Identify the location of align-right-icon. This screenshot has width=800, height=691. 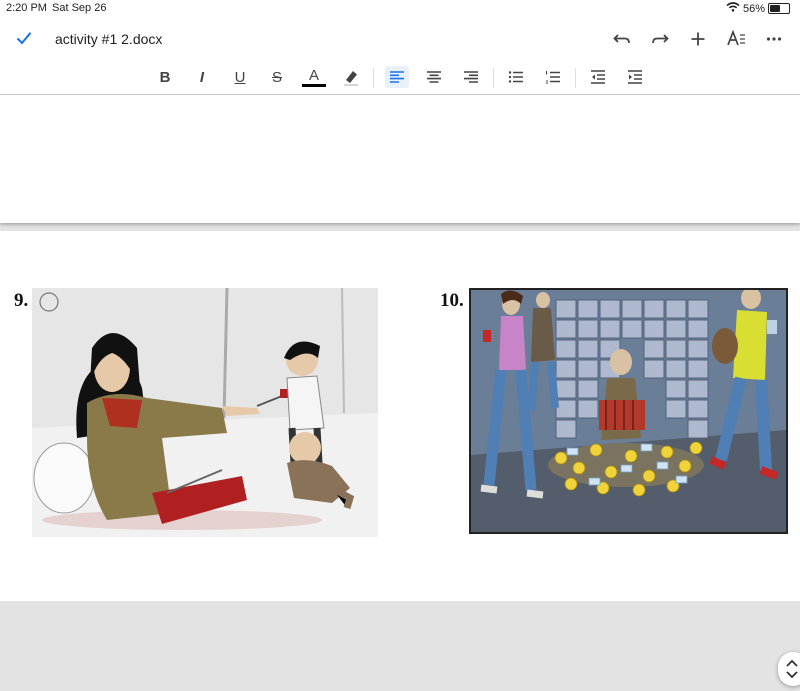
(471, 77).